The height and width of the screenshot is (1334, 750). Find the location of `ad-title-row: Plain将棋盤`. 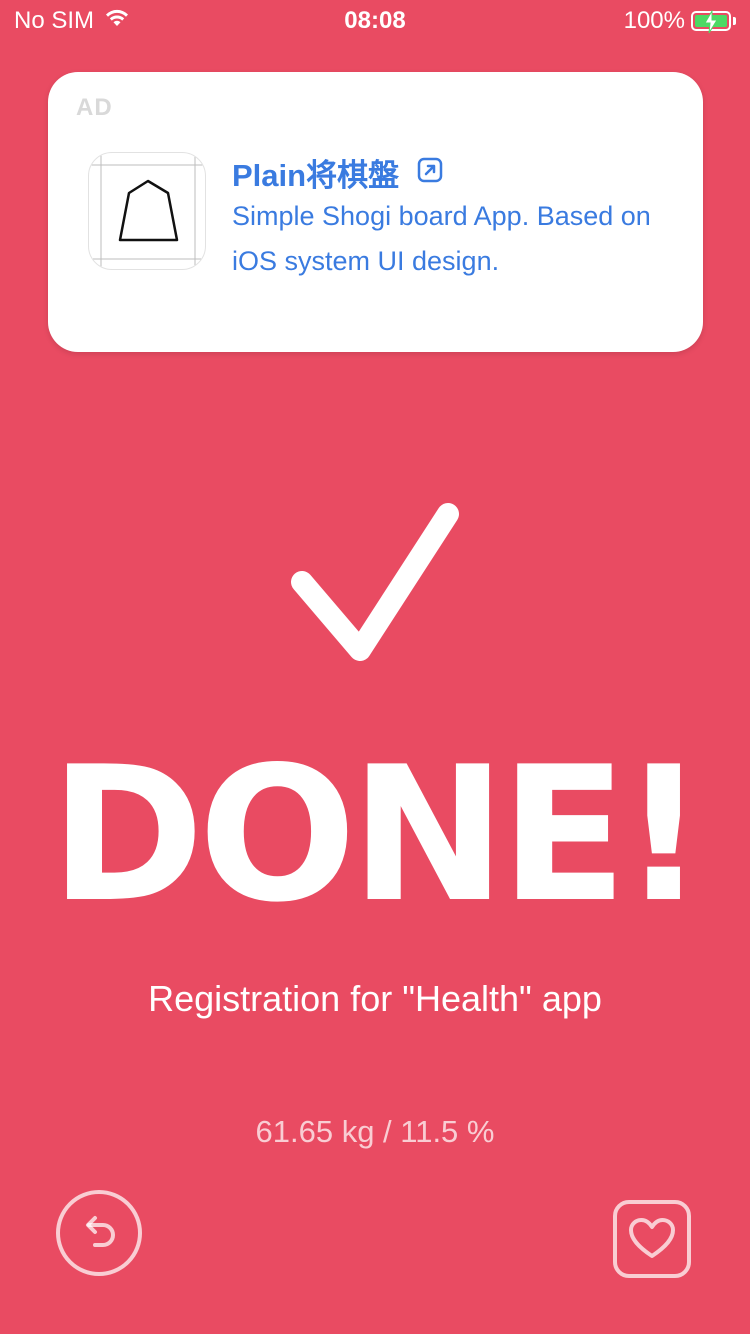

ad-title-row: Plain将棋盤 is located at coordinates (337, 172).